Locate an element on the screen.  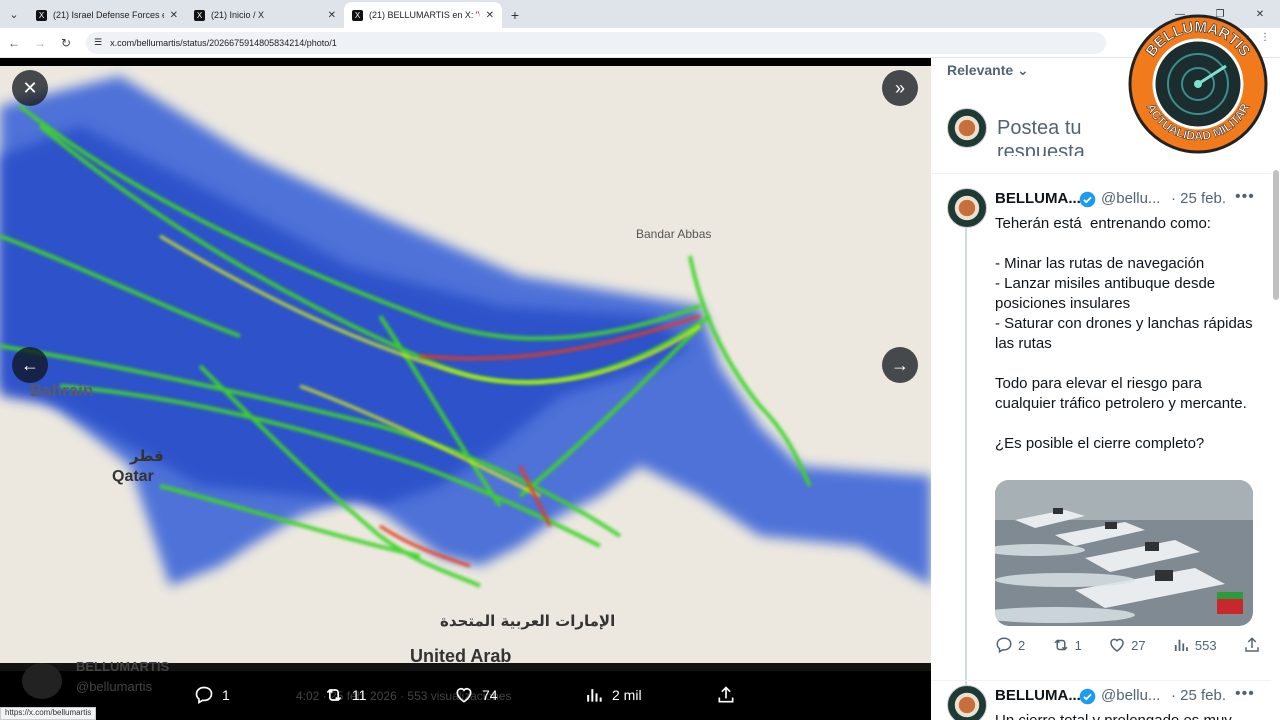
map-label-bandar-abbas: Bandar Abbas is located at coordinates (673, 234).